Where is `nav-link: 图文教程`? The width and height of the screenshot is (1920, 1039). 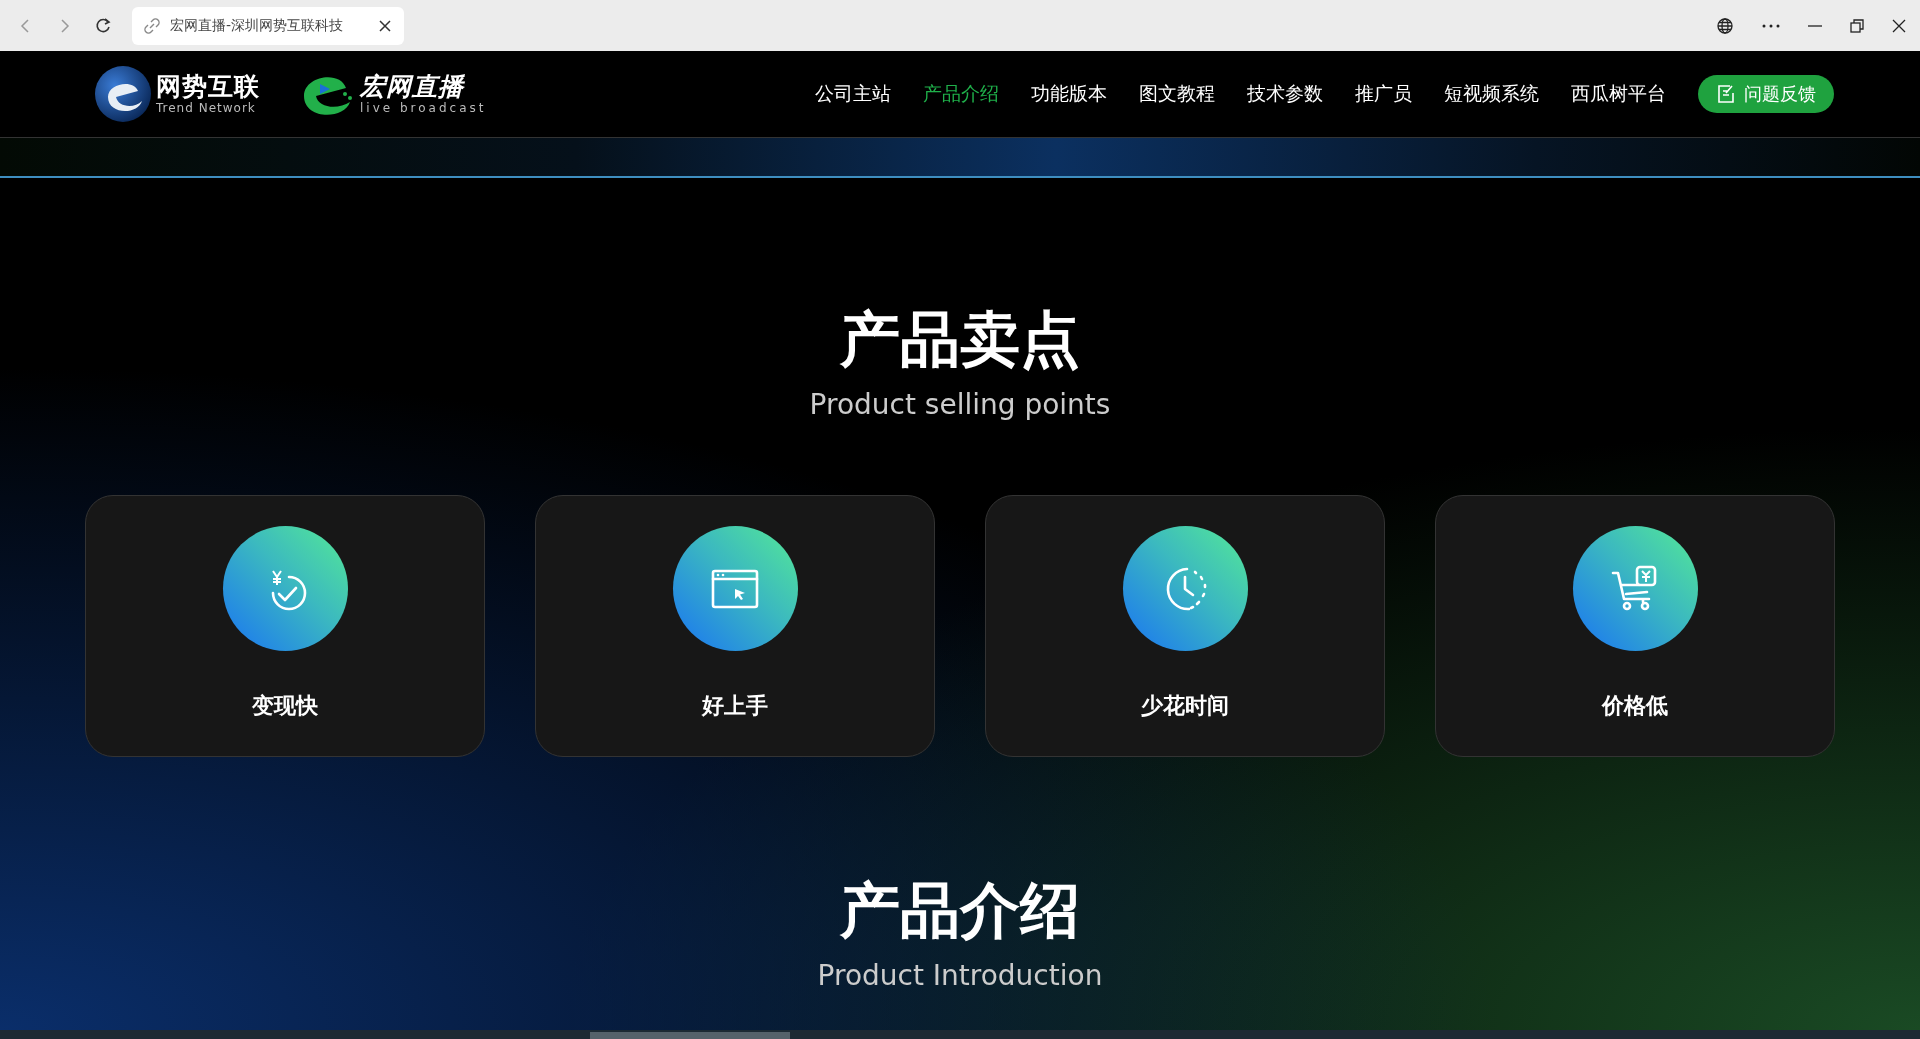
nav-link: 图文教程 is located at coordinates (1177, 94).